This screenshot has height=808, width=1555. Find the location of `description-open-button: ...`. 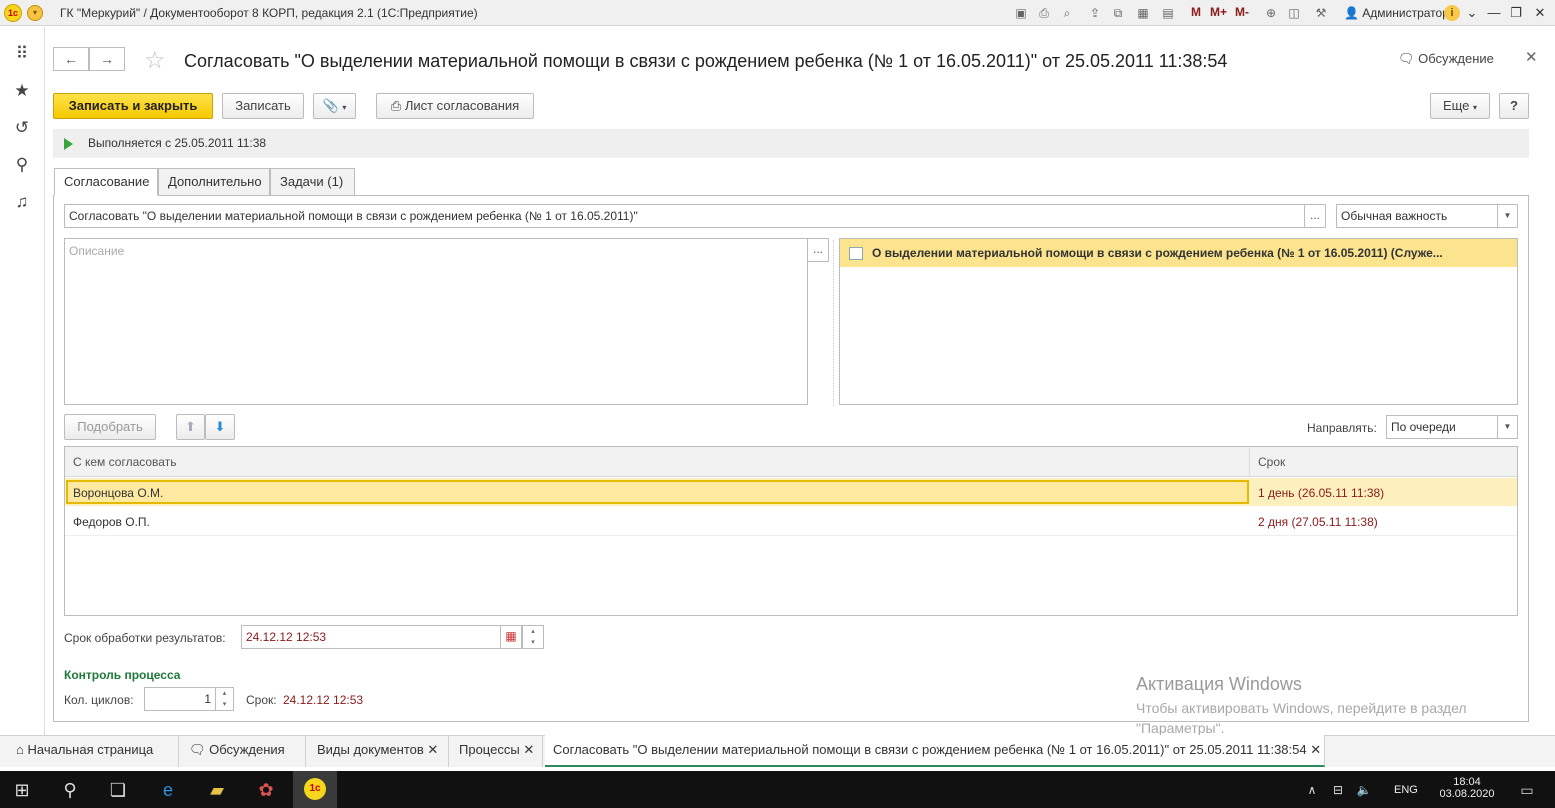

description-open-button: ... is located at coordinates (818, 250).